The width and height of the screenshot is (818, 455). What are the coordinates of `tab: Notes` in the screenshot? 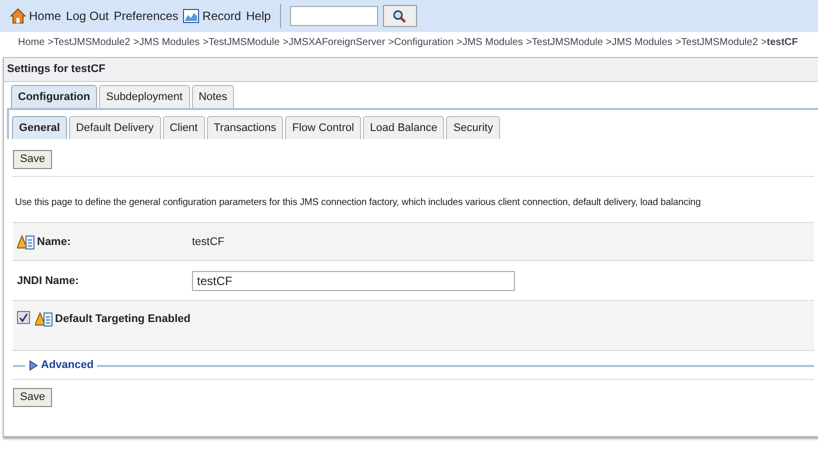 It's located at (213, 96).